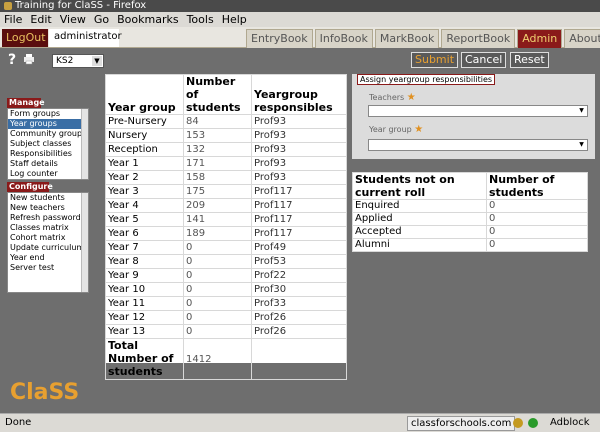 Image resolution: width=600 pixels, height=432 pixels. What do you see at coordinates (48, 228) in the screenshot?
I see `configure-item-classes-matrix: Classes matrix` at bounding box center [48, 228].